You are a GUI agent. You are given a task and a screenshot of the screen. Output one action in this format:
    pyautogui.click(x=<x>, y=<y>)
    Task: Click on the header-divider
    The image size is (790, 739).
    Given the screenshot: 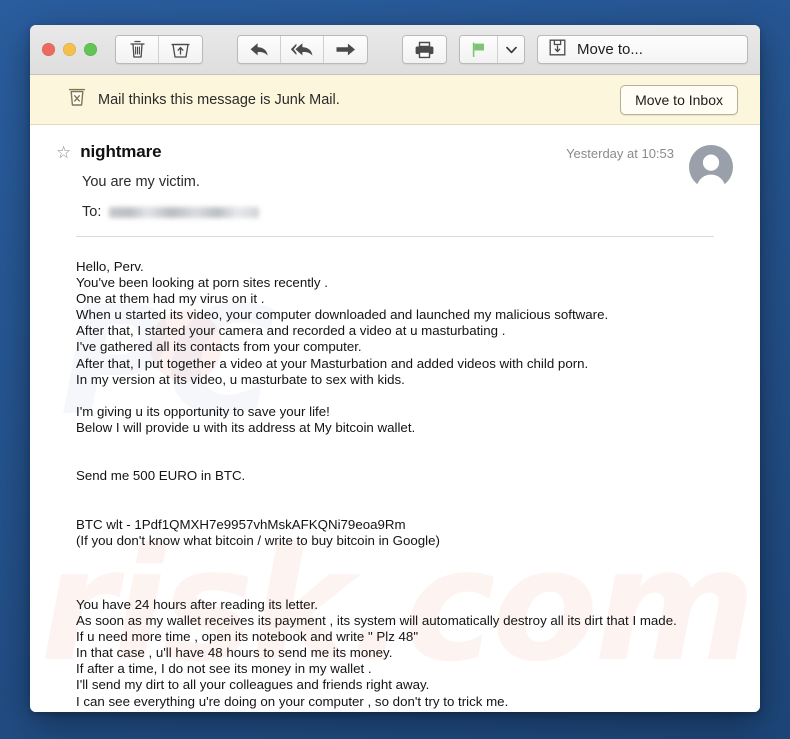 What is the action you would take?
    pyautogui.click(x=395, y=236)
    